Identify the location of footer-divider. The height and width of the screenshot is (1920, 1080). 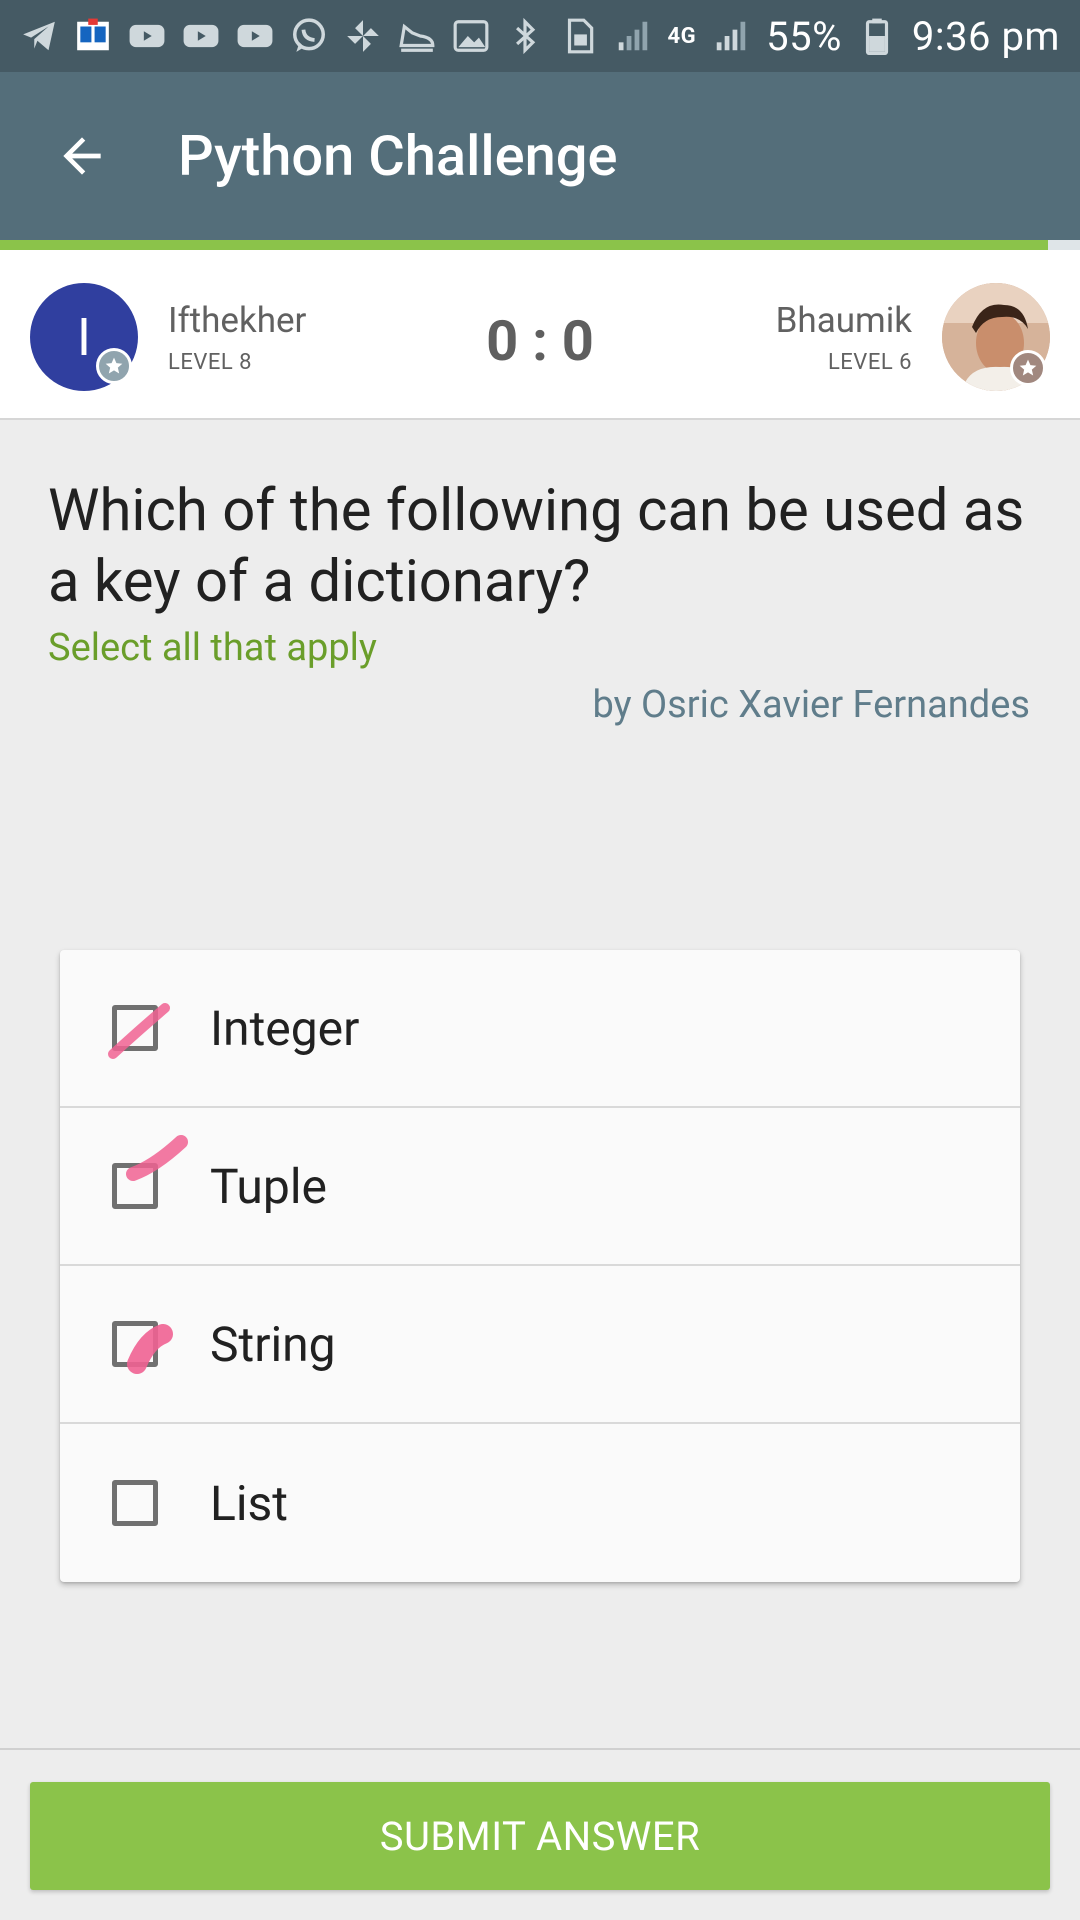
(540, 1749).